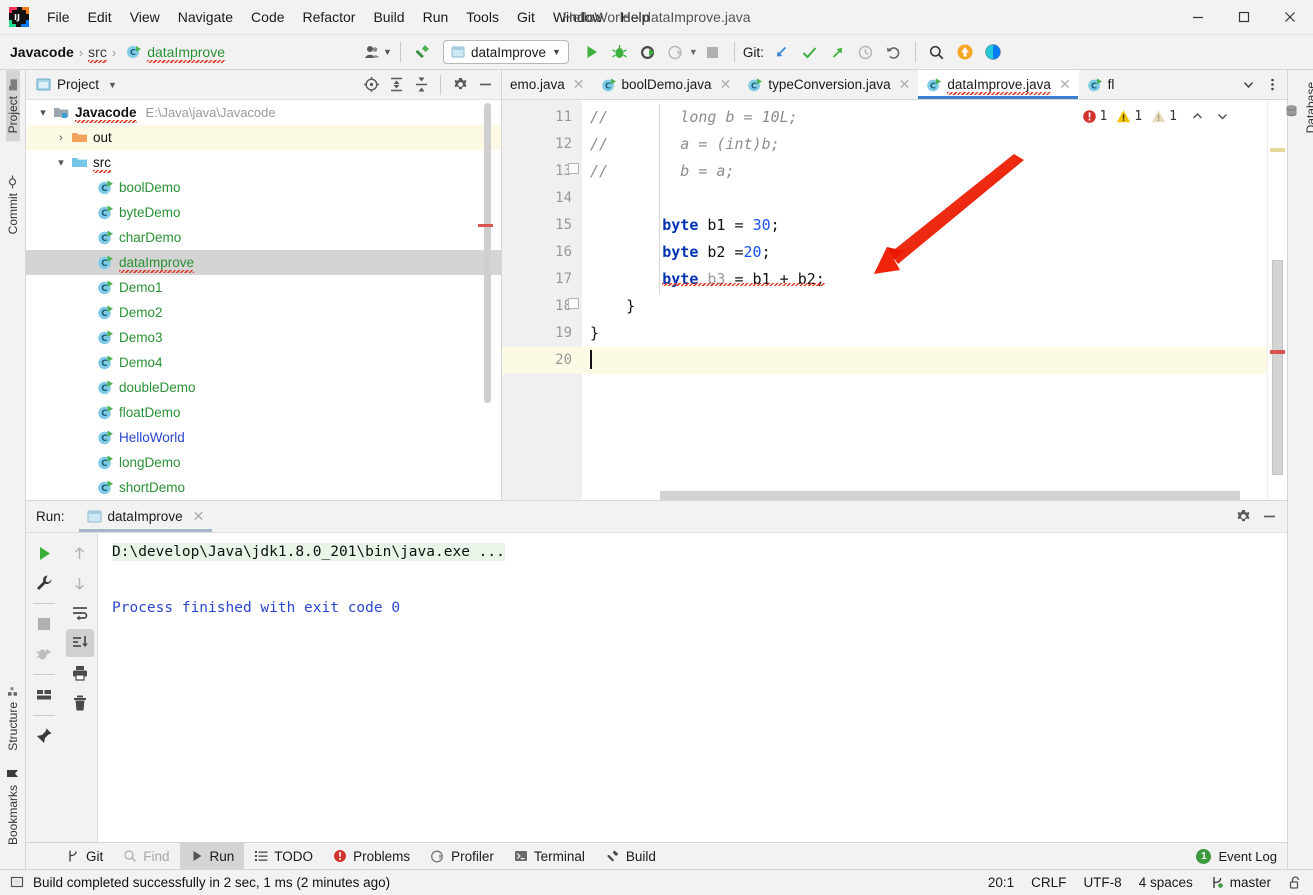 This screenshot has width=1313, height=895. I want to click on tree-row-chardemo: C charDemo, so click(263, 237).